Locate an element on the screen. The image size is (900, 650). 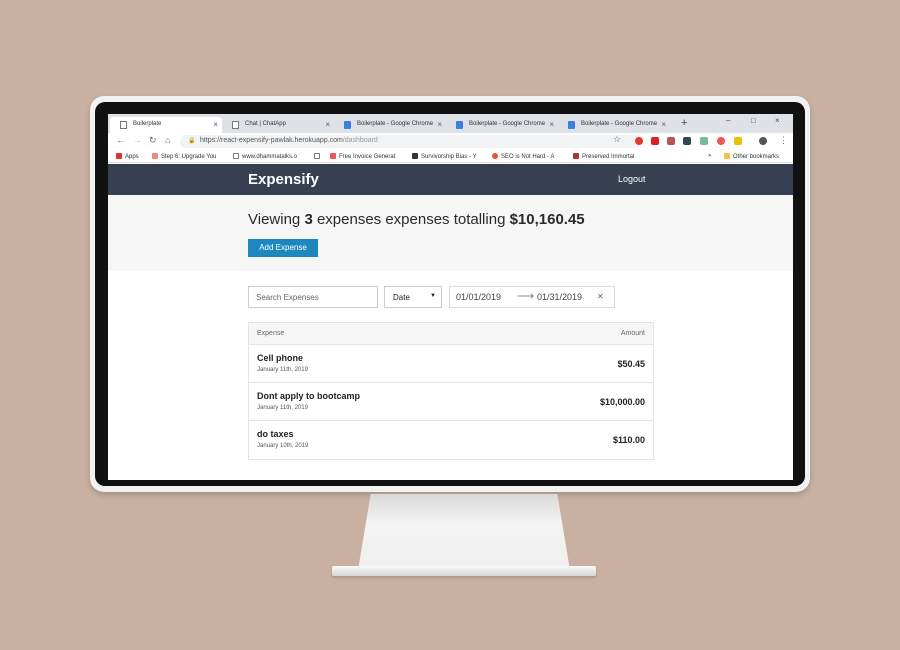
sort-value: Date is located at coordinates (401, 297).